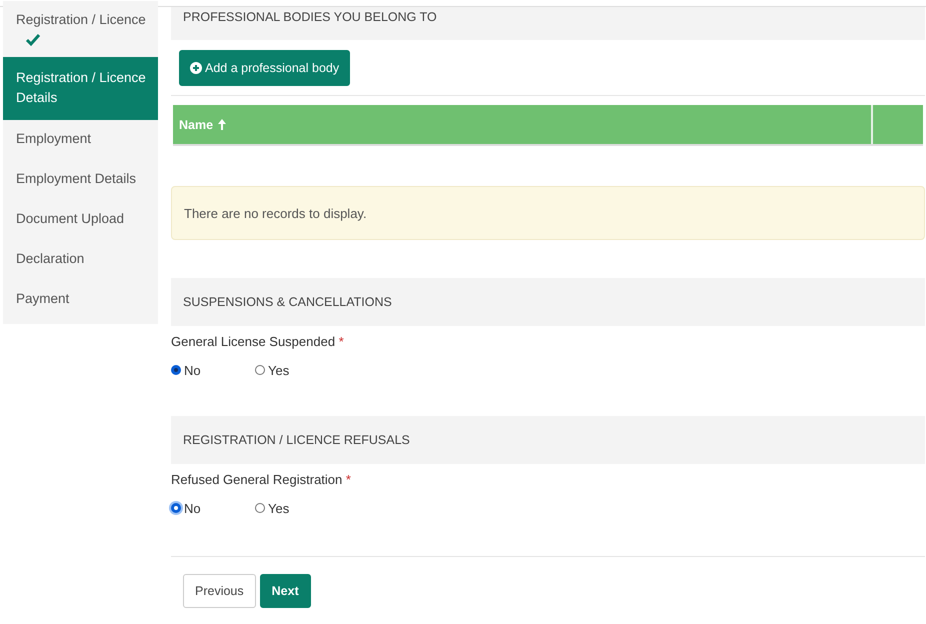 The width and height of the screenshot is (926, 624). Describe the element at coordinates (310, 17) in the screenshot. I see `section-title: PROFESSIONAL BODIES YOU BELONG TO` at that location.